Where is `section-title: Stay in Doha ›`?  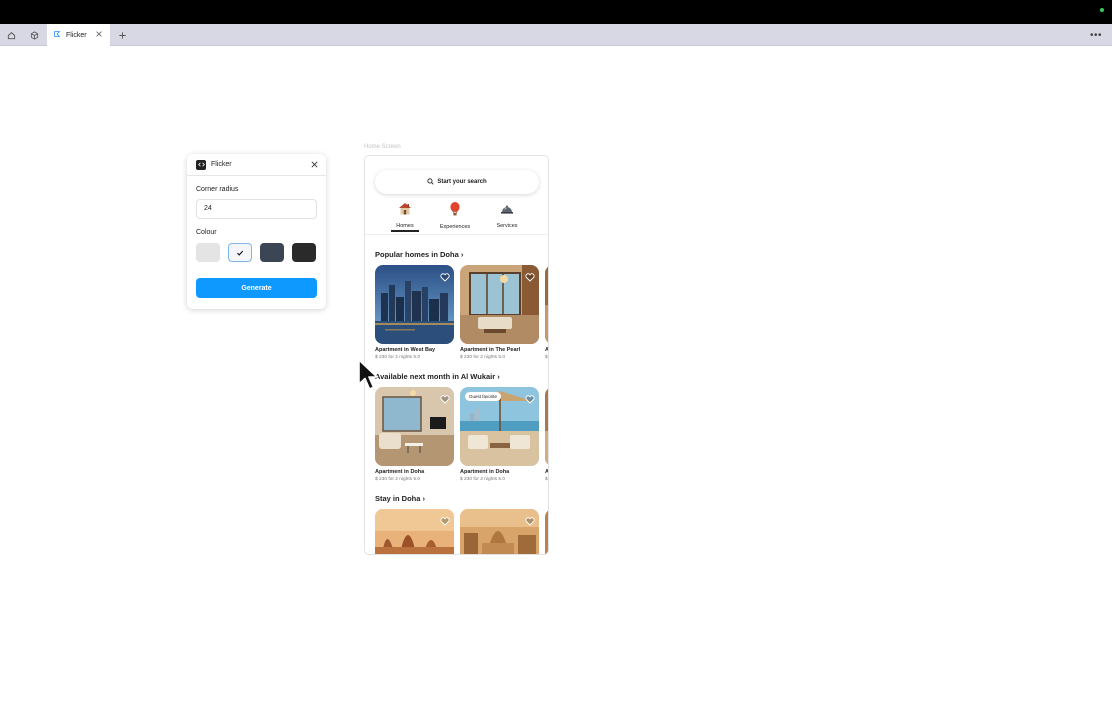
section-title: Stay in Doha › is located at coordinates (400, 498).